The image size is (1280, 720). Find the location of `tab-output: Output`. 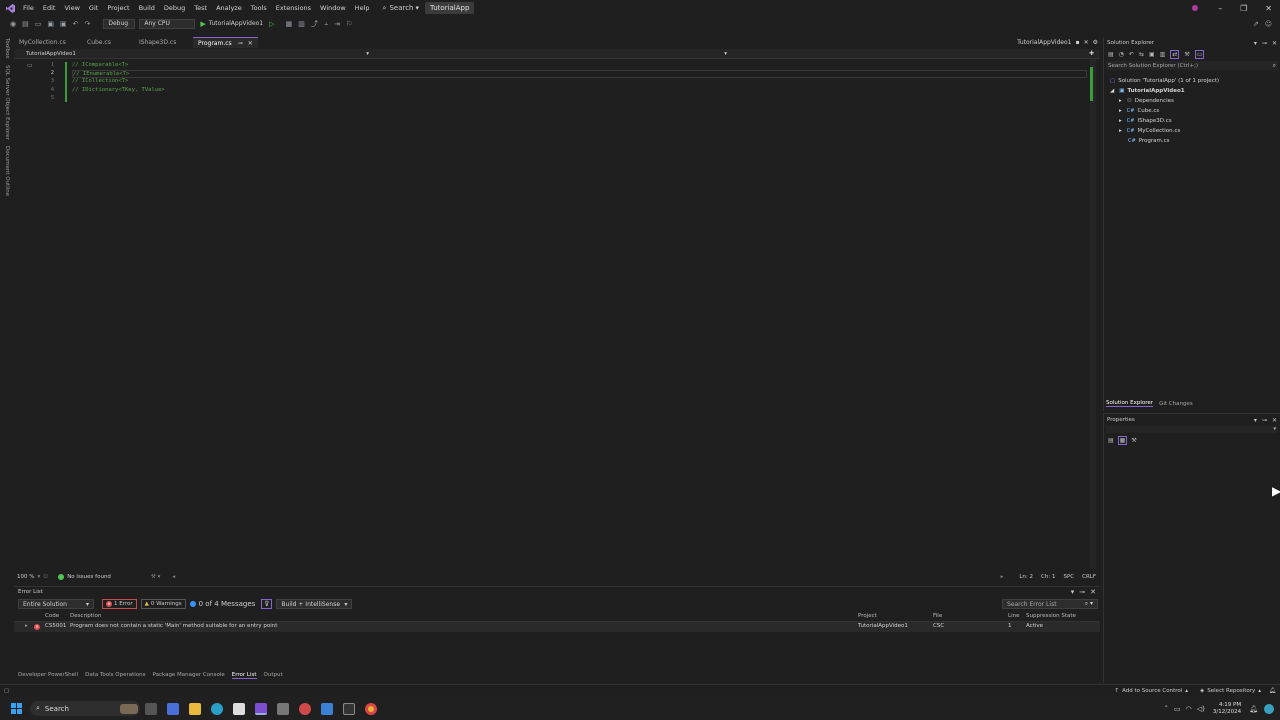

tab-output: Output is located at coordinates (273, 675).